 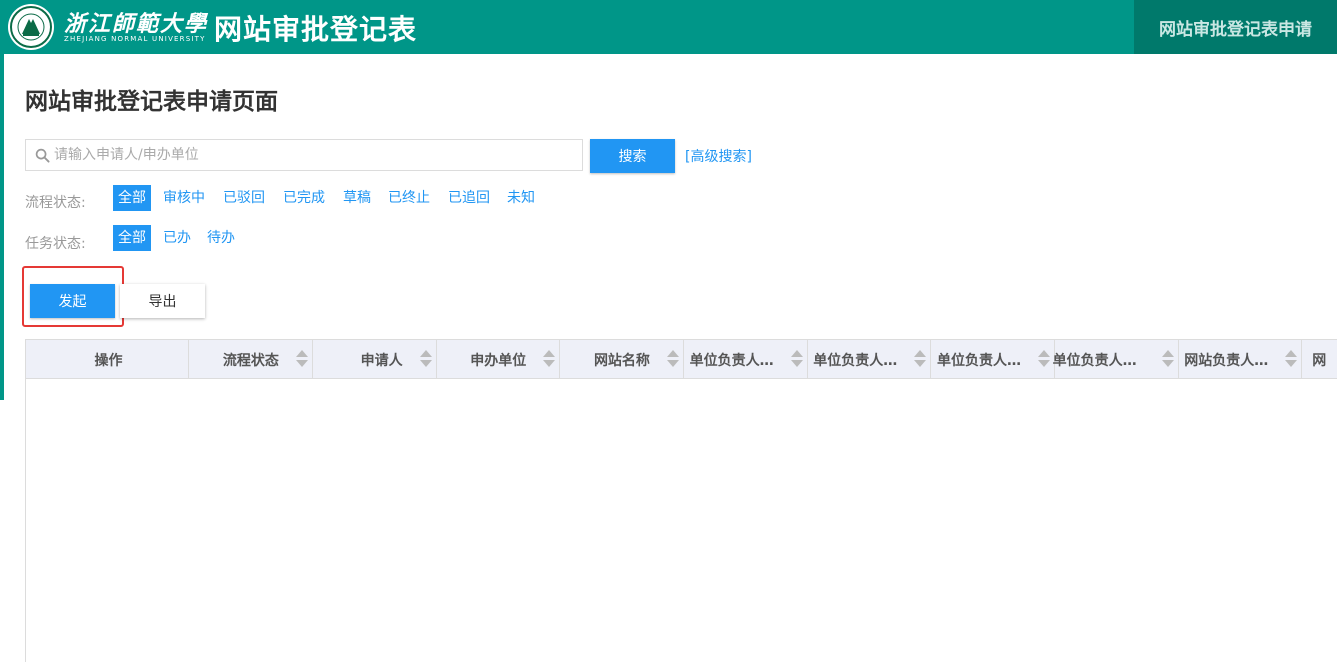 I want to click on flow-status-label: 流程状态:, so click(x=55, y=203).